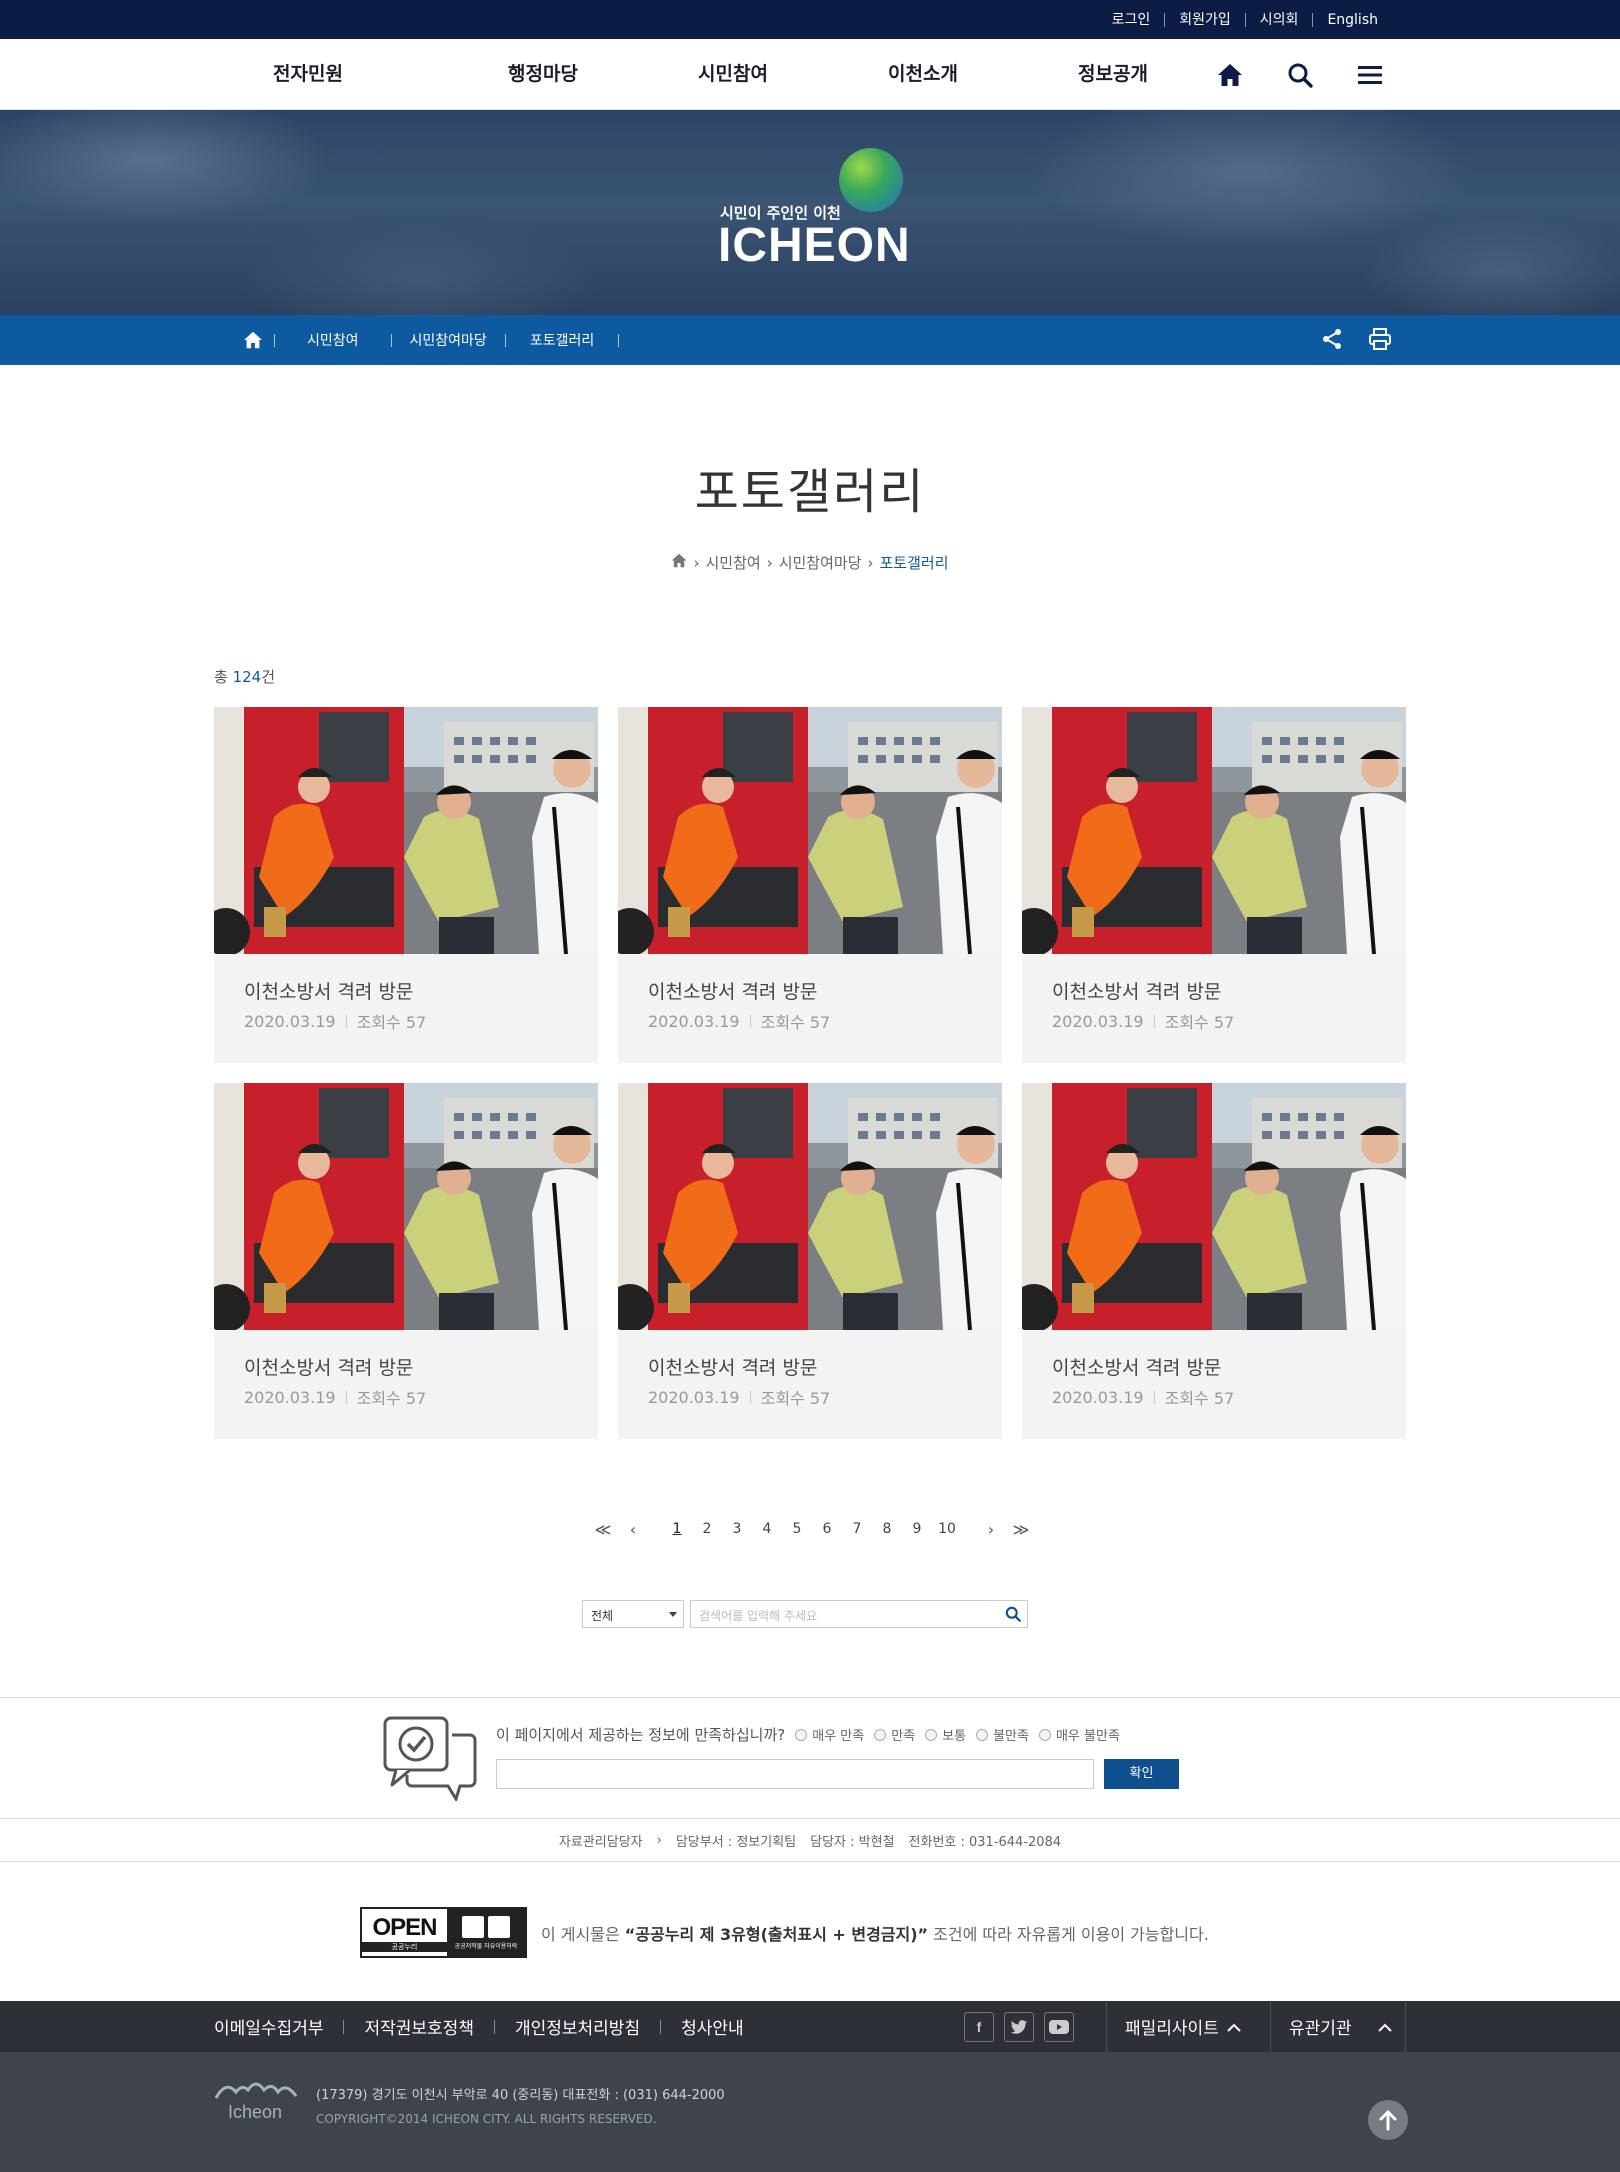 Image resolution: width=1620 pixels, height=2172 pixels. What do you see at coordinates (1098, 1021) in the screenshot?
I see `gallery-date: 2020.03.19` at bounding box center [1098, 1021].